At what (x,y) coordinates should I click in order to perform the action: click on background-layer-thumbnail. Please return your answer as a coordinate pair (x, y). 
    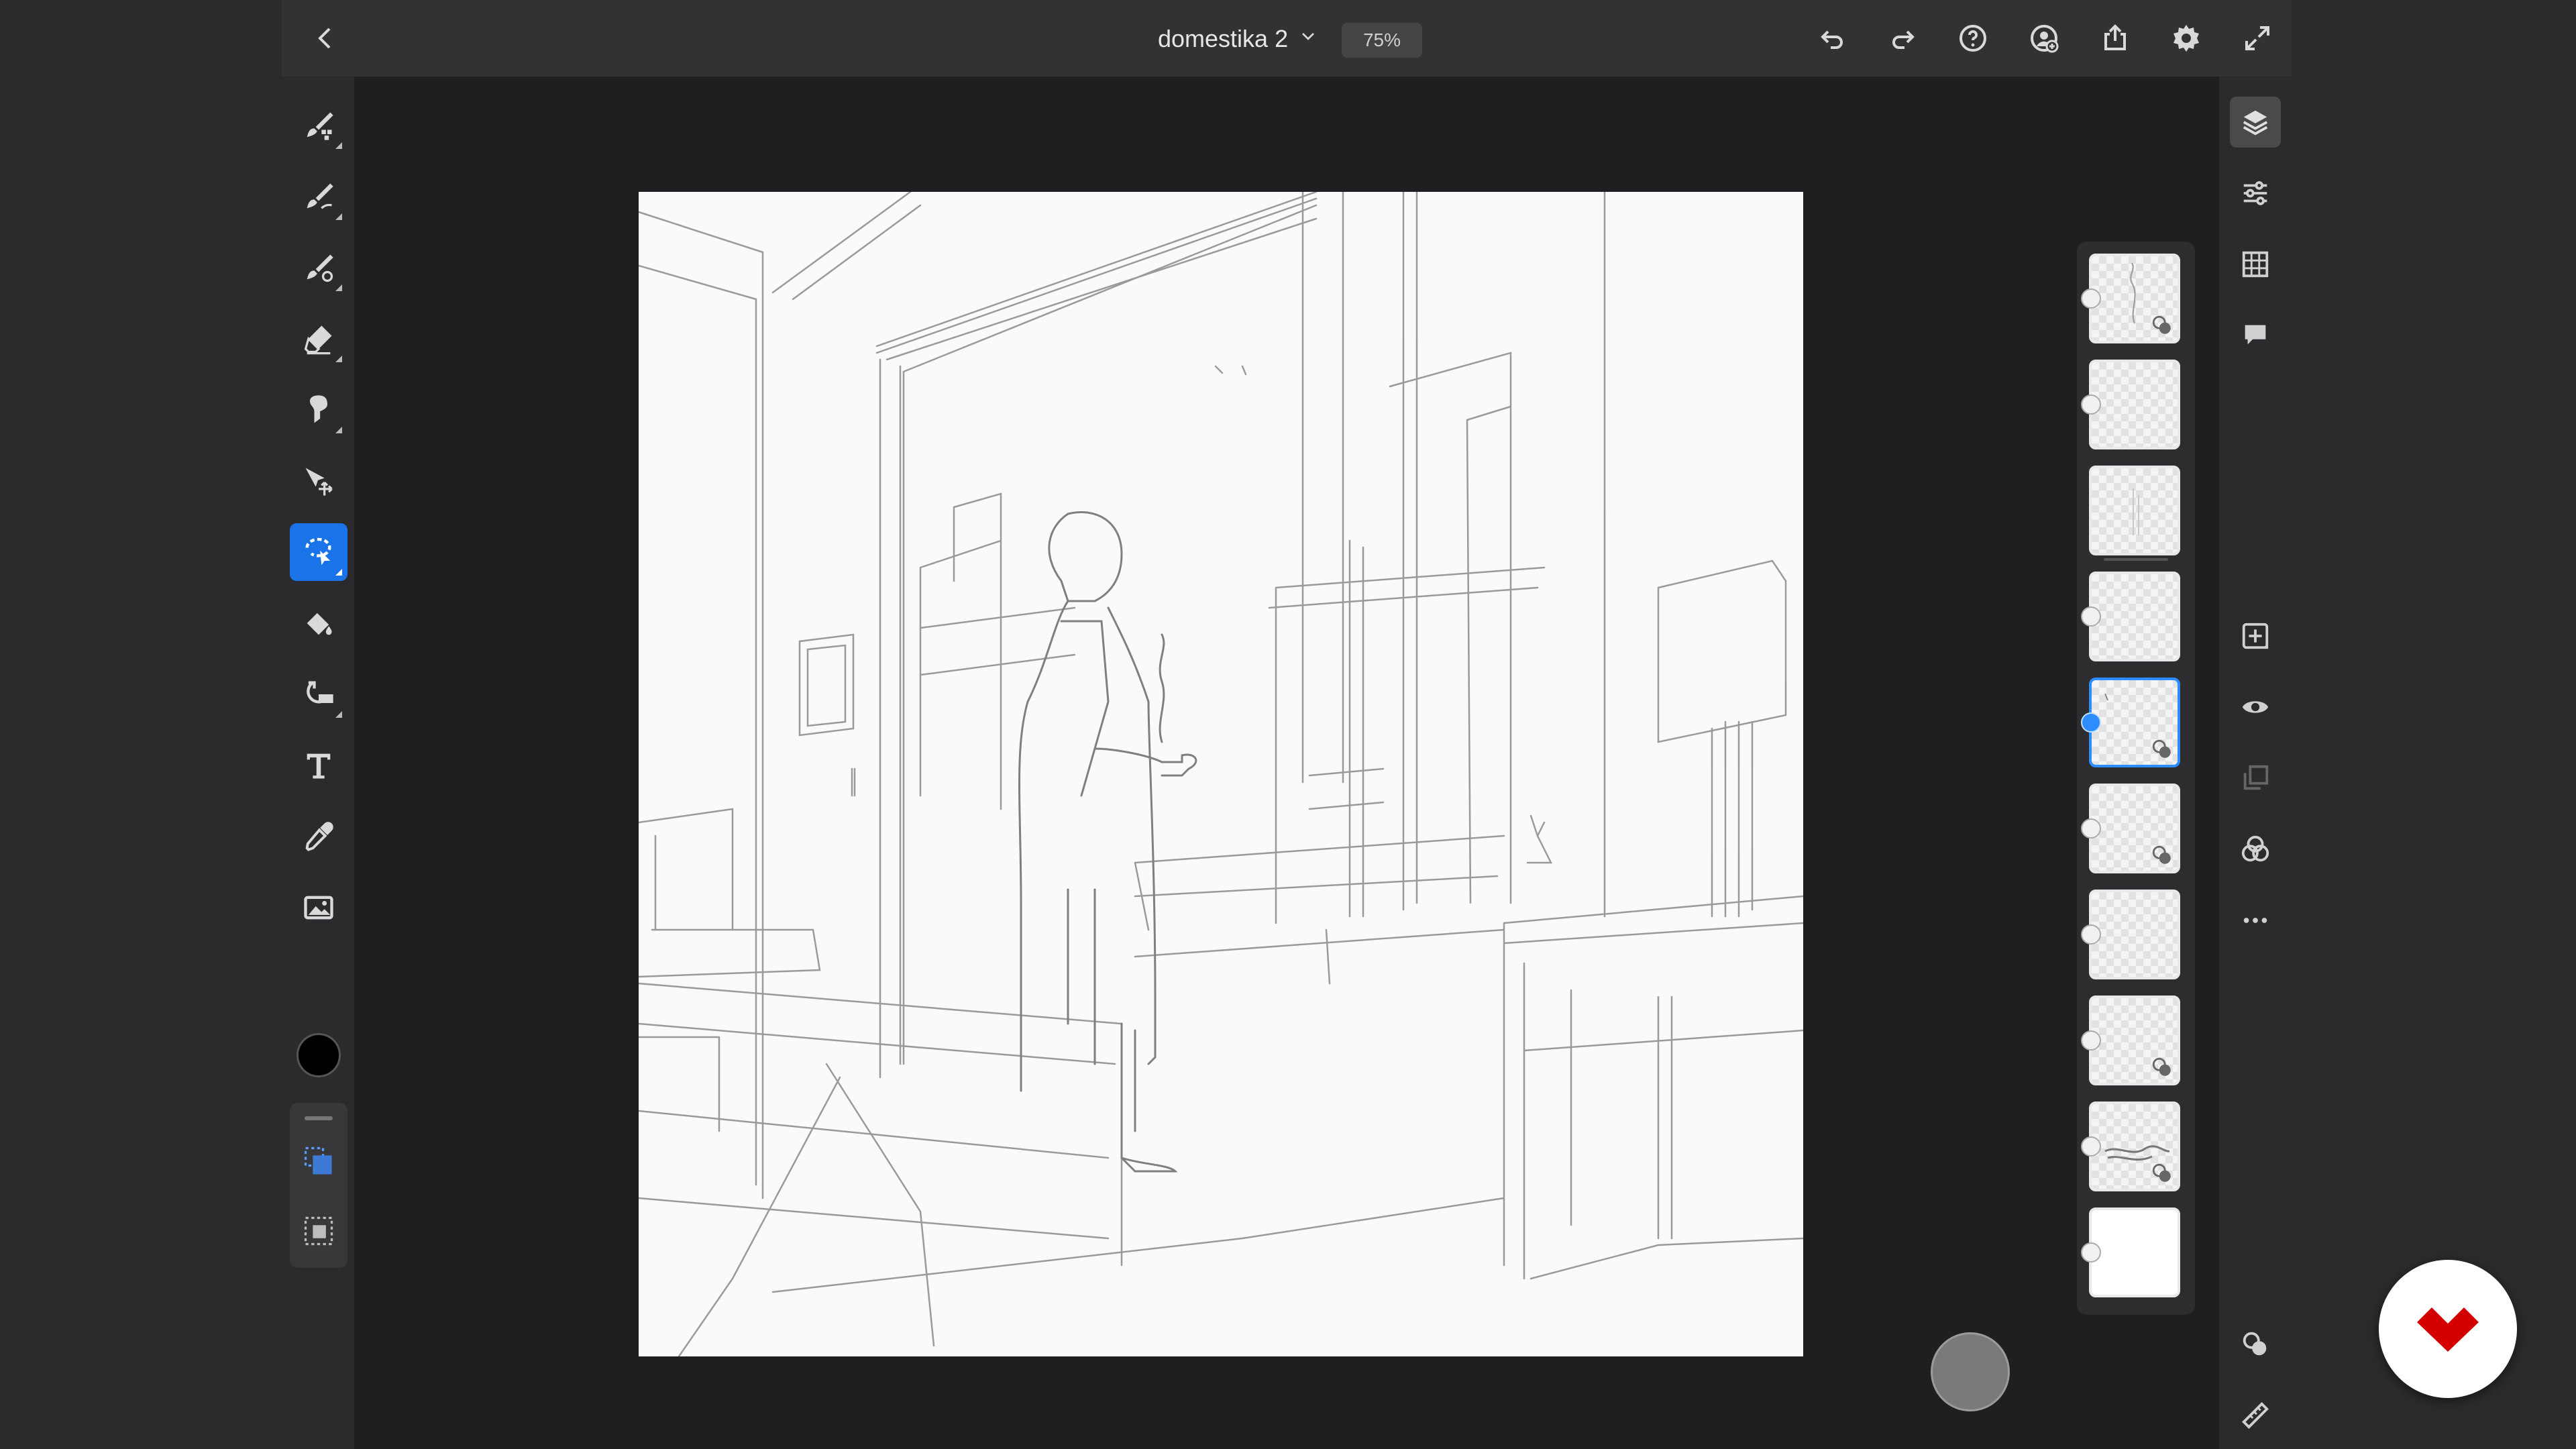
    Looking at the image, I should click on (2134, 1252).